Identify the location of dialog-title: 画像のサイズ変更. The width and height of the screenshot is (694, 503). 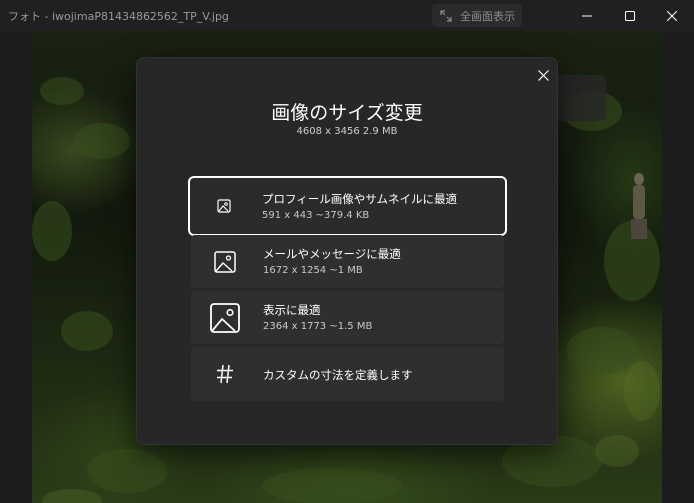
(347, 113).